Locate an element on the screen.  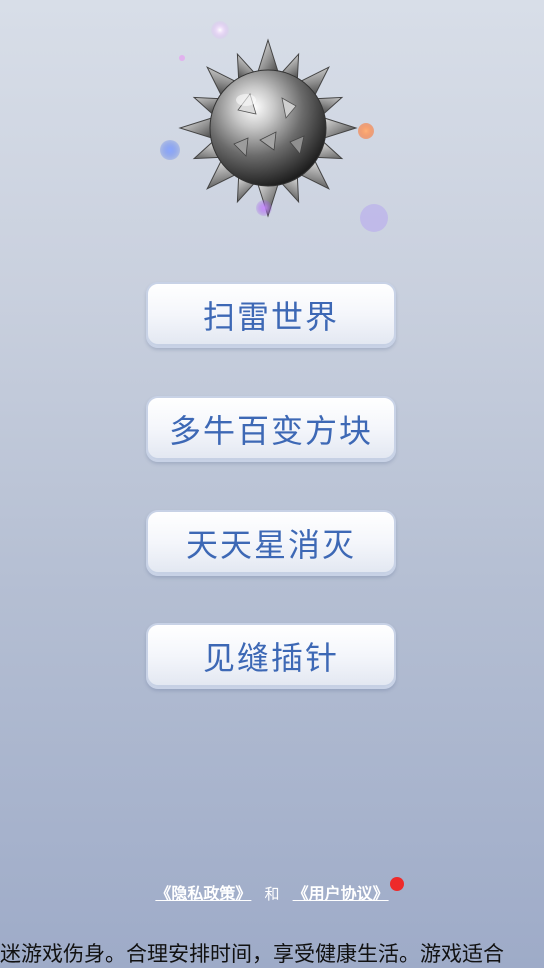
menu-button-pin: 见缝插针 is located at coordinates (271, 656).